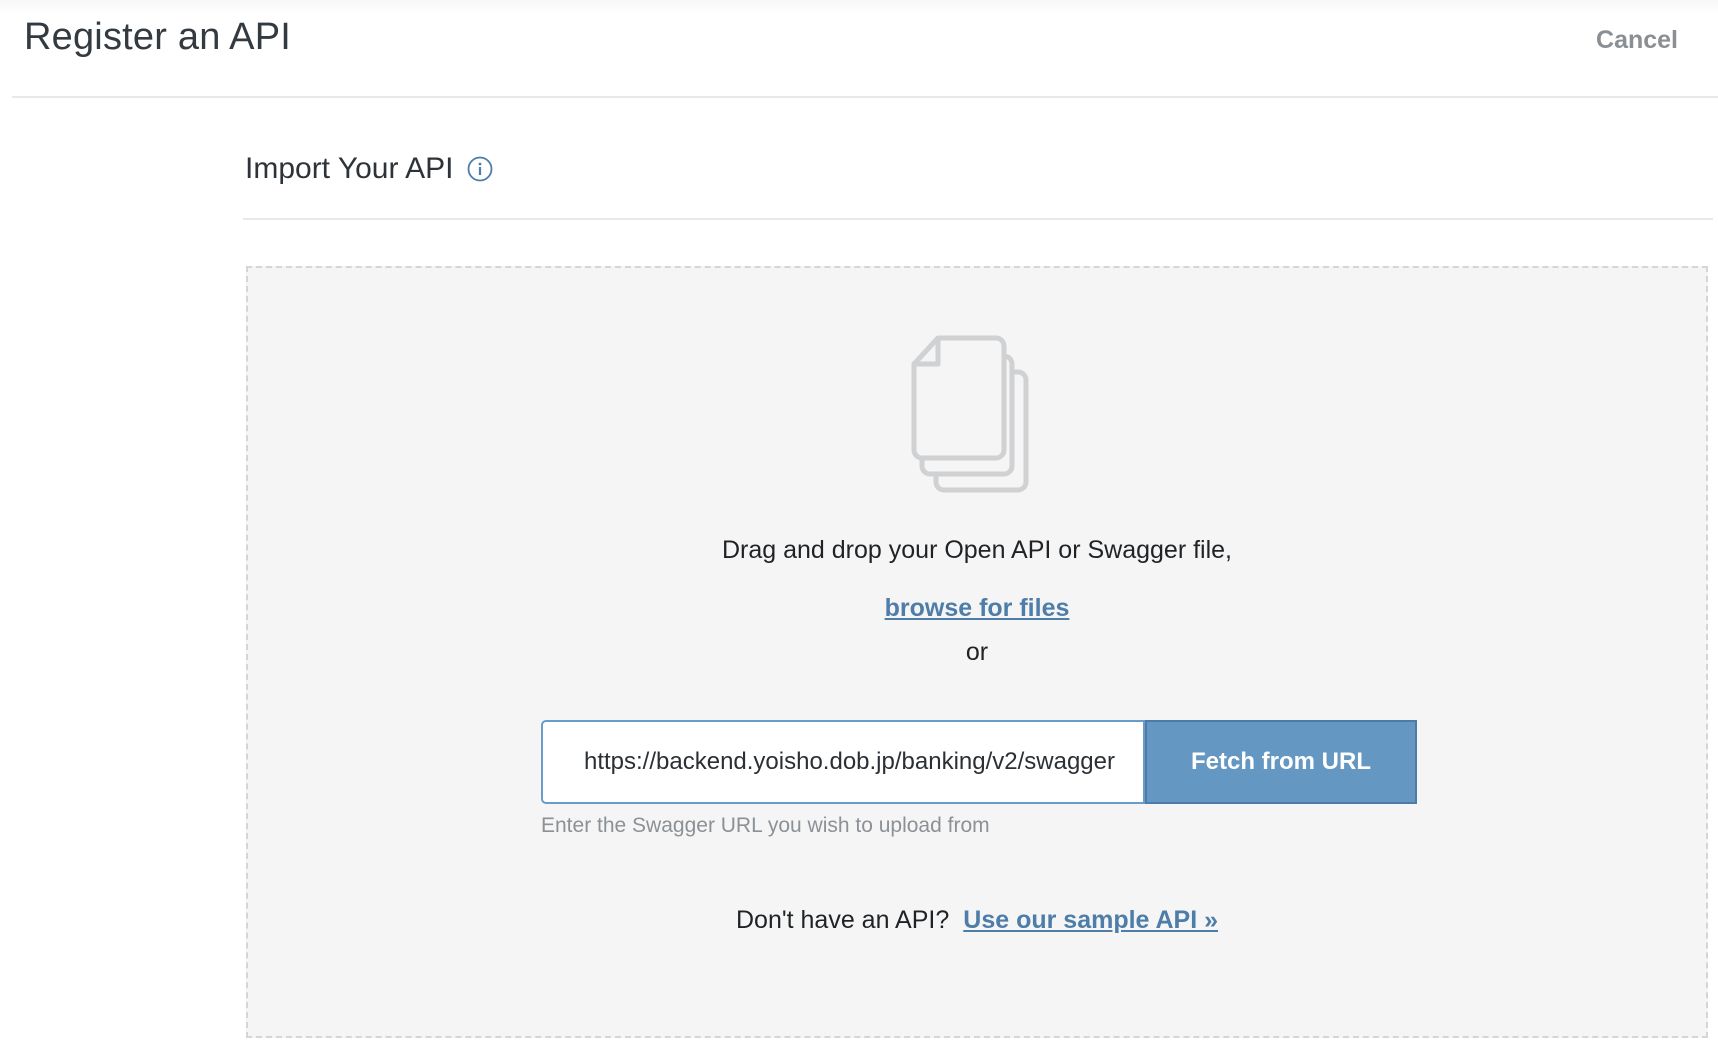 Image resolution: width=1718 pixels, height=1058 pixels. I want to click on url-fetch-row: Fetch from URL, so click(979, 762).